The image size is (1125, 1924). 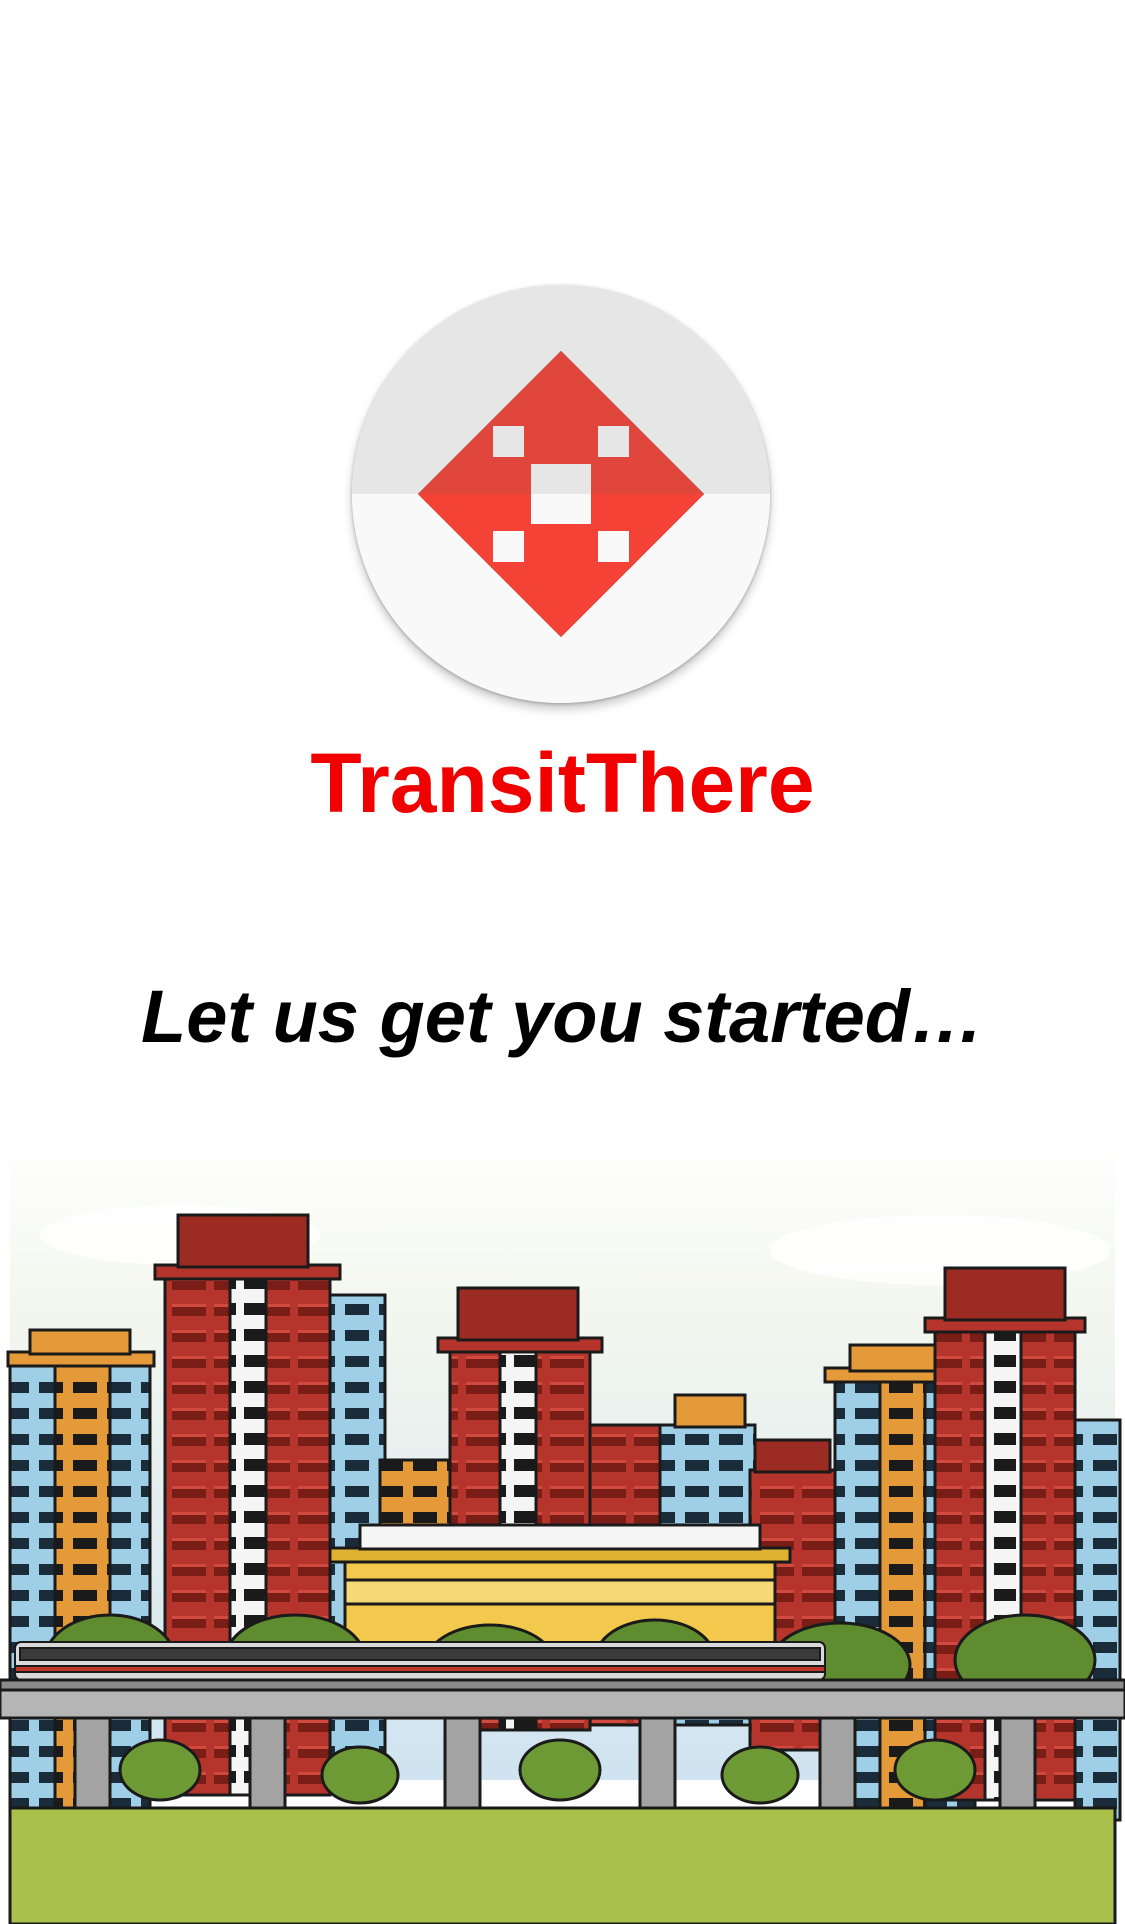 I want to click on four-way-arrows-icon, so click(x=561, y=494).